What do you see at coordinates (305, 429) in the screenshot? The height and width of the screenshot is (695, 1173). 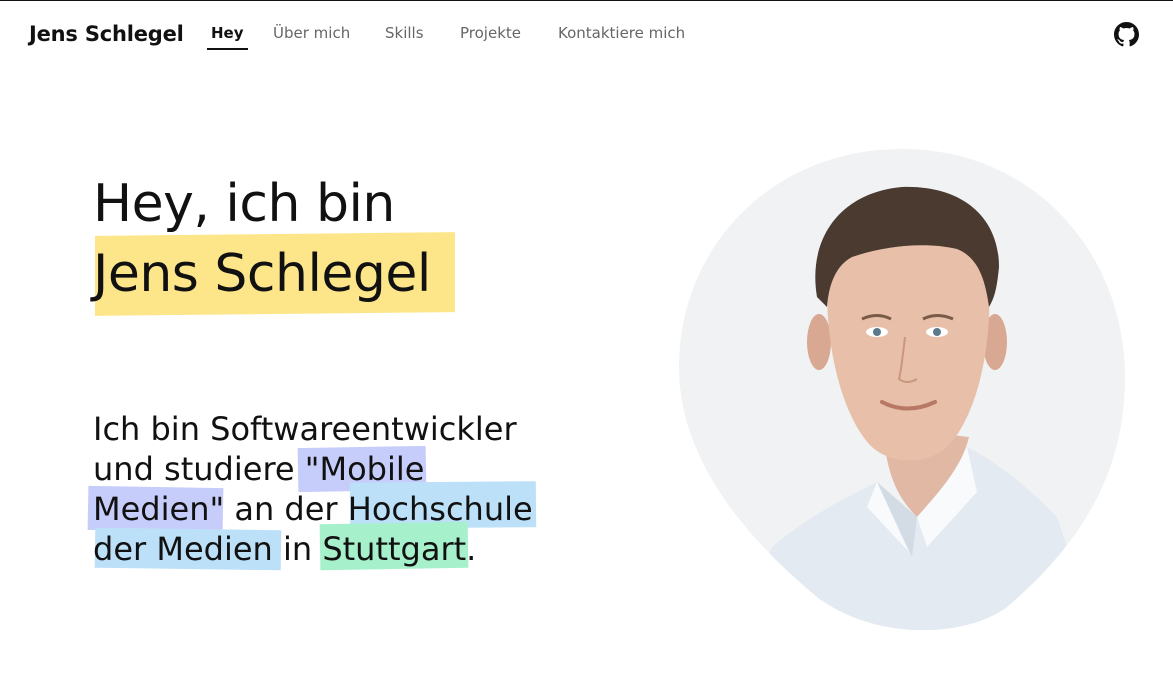 I see `intro-line: Ich bin Softwareentwickler` at bounding box center [305, 429].